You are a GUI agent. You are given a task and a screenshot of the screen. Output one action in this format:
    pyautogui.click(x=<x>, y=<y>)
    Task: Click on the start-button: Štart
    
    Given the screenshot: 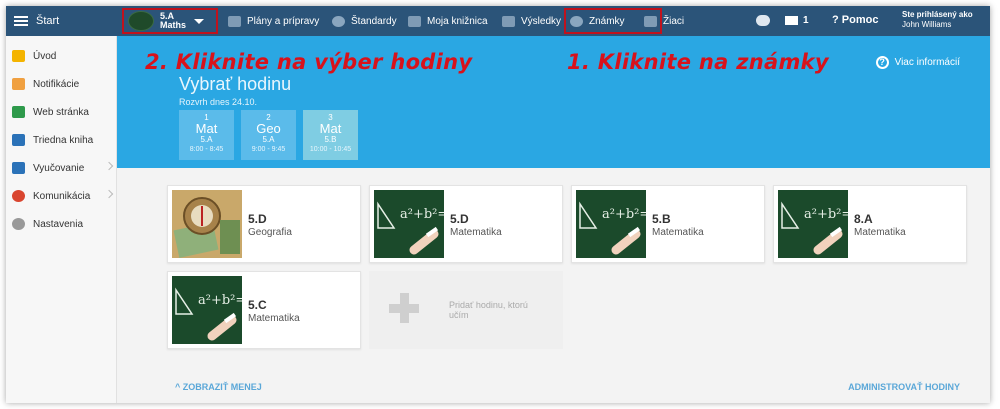 What is the action you would take?
    pyautogui.click(x=61, y=21)
    